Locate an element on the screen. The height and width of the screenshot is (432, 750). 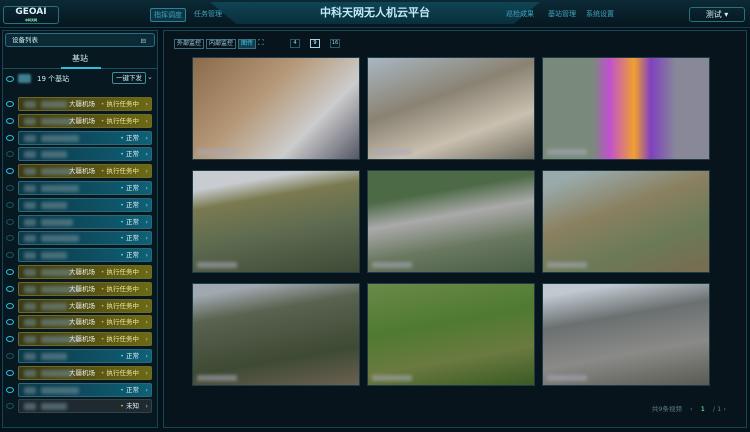
nav-settings: 系统设置 is located at coordinates (600, 14).